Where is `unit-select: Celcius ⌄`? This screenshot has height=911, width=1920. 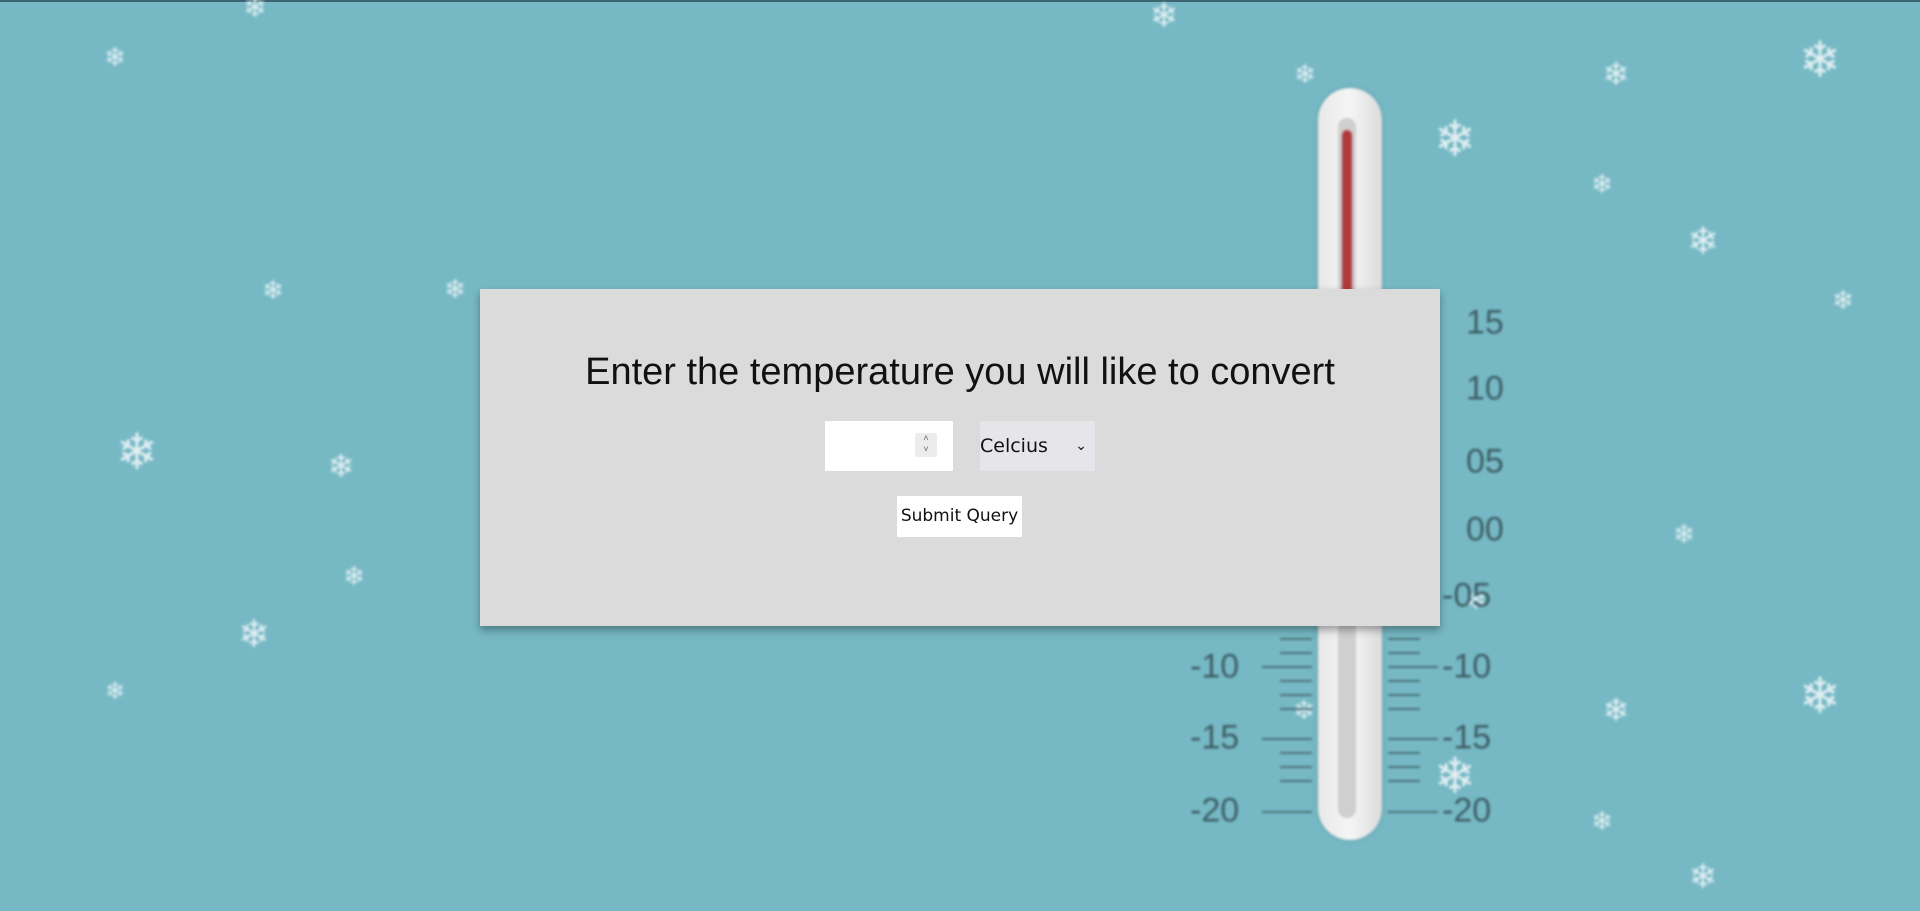 unit-select: Celcius ⌄ is located at coordinates (1037, 446).